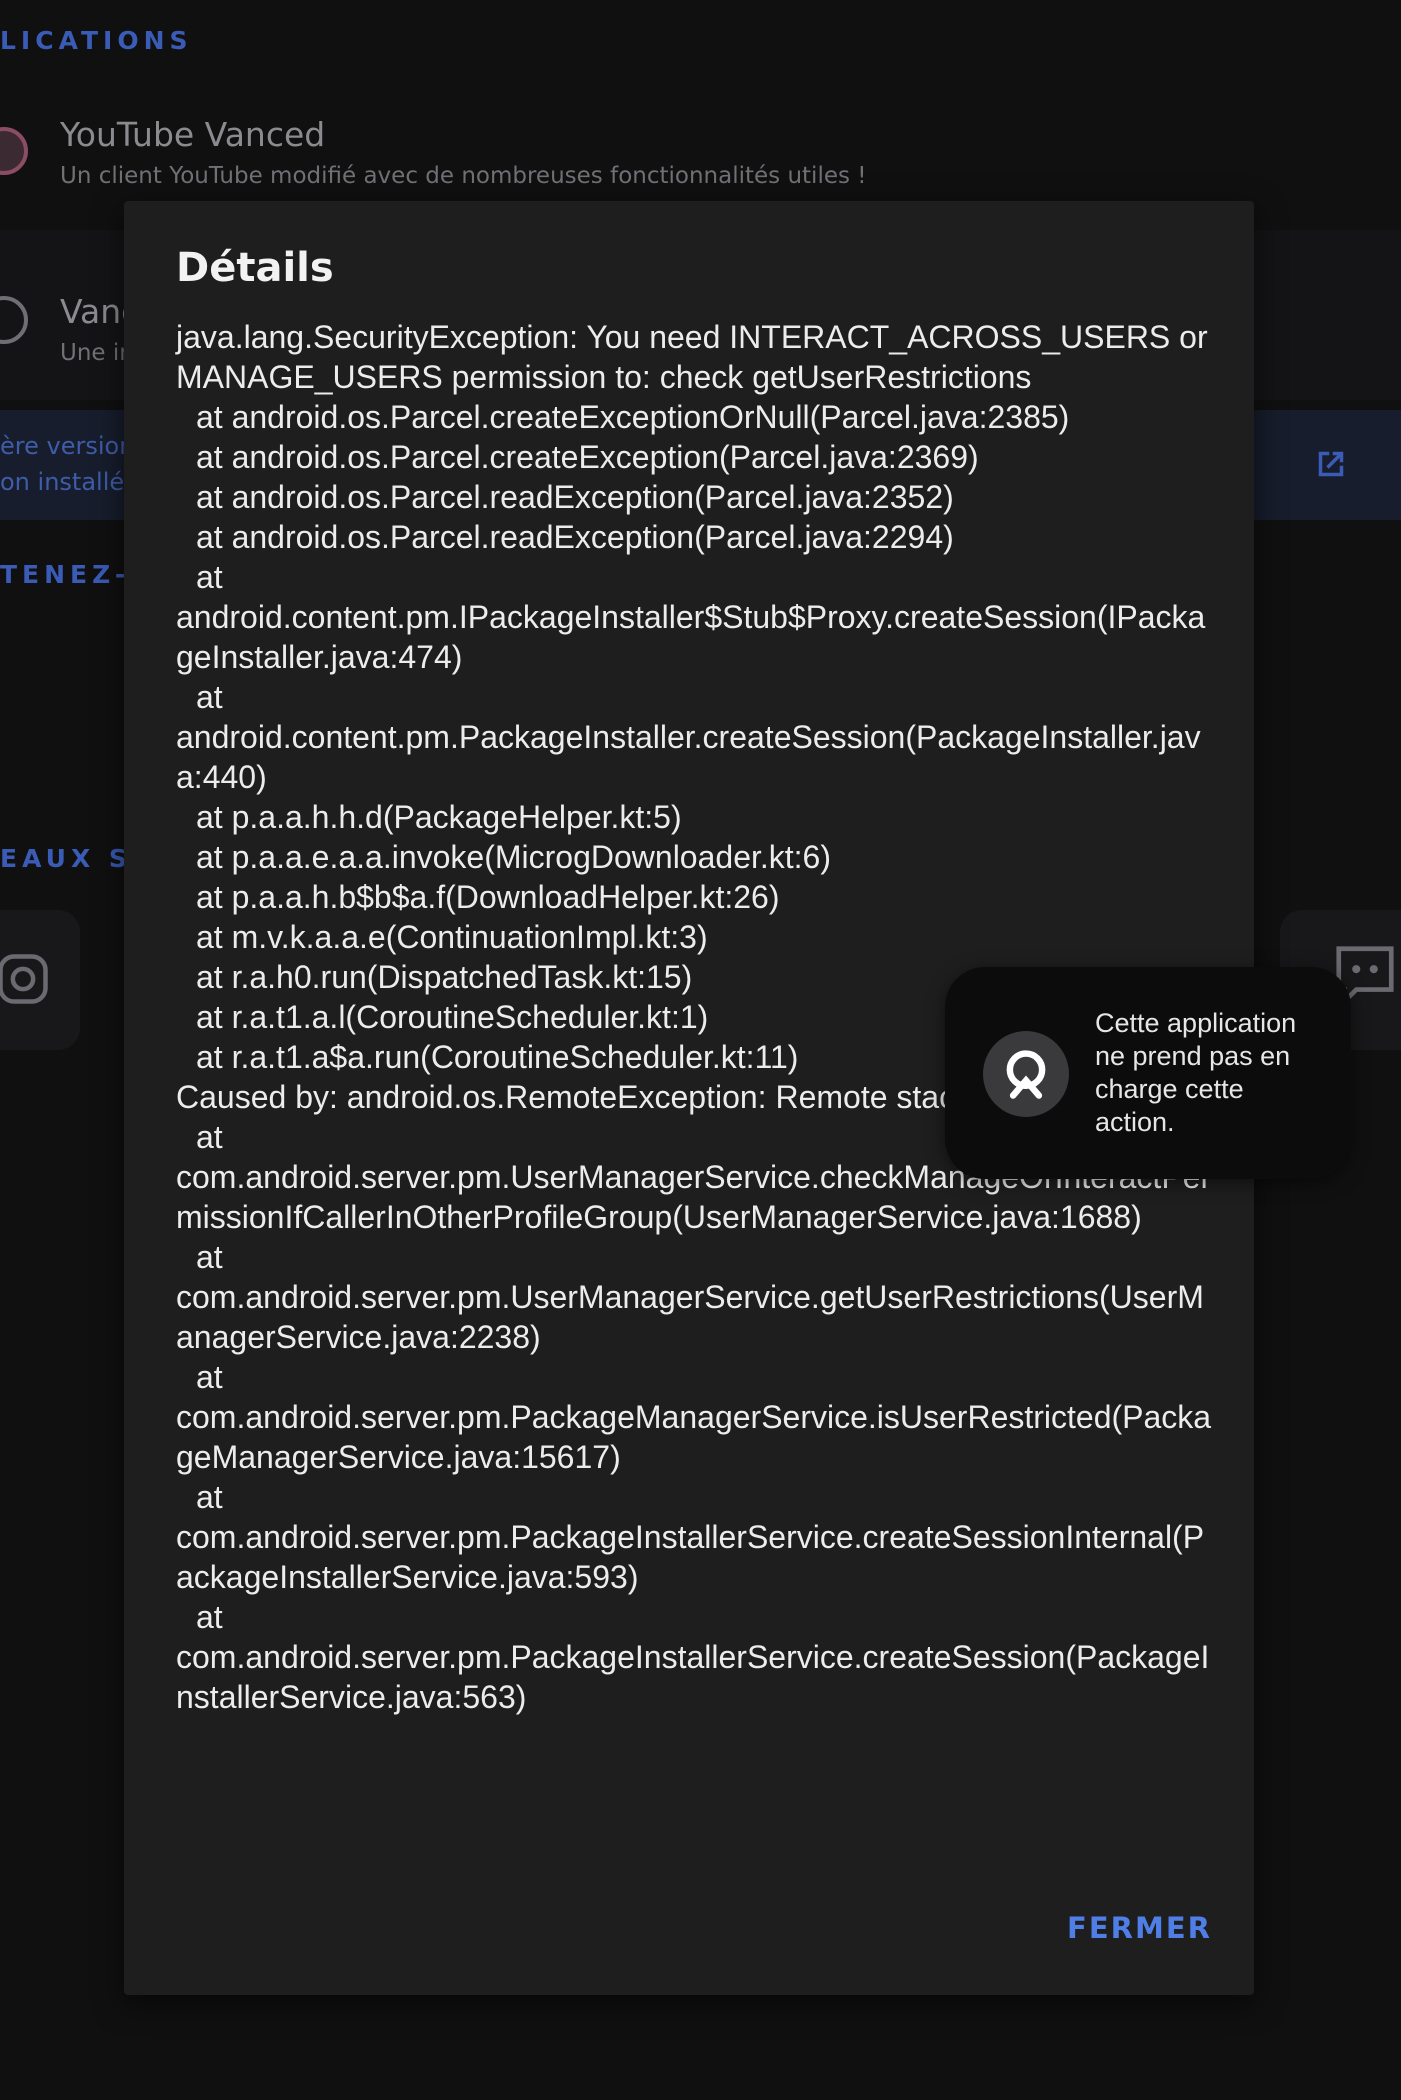  Describe the element at coordinates (14, 151) in the screenshot. I see `youtube-vanced-icon` at that location.